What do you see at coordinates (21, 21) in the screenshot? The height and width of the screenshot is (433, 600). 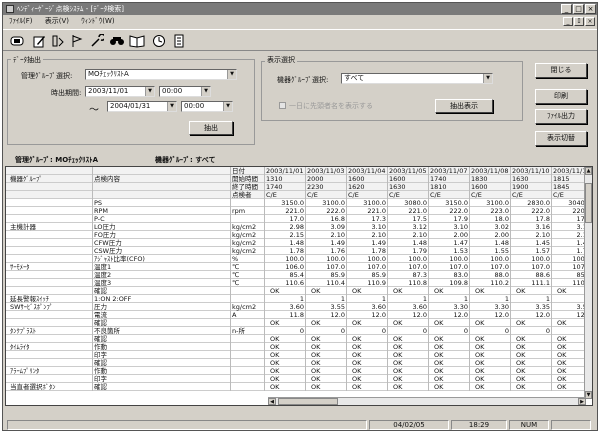 I see `menu-file: ﾌｧｲﾙ(F)` at bounding box center [21, 21].